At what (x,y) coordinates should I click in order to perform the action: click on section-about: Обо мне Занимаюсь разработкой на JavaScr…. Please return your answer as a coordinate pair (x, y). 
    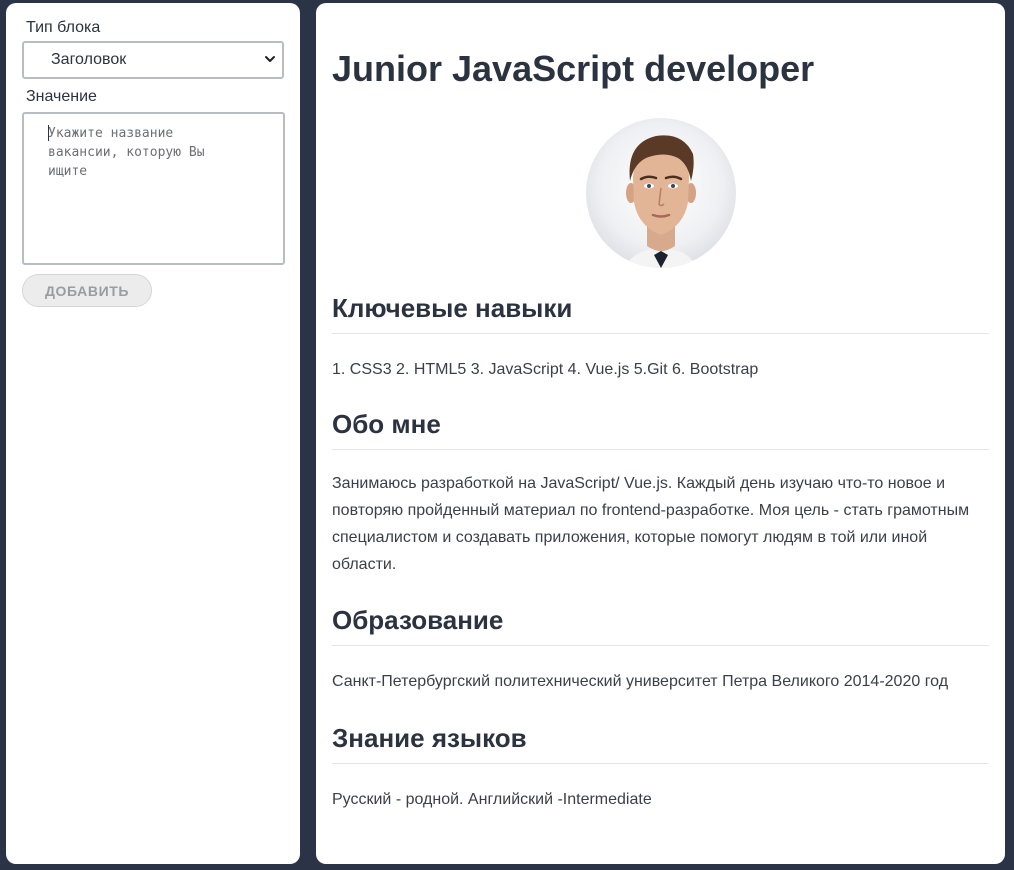
    Looking at the image, I should click on (660, 493).